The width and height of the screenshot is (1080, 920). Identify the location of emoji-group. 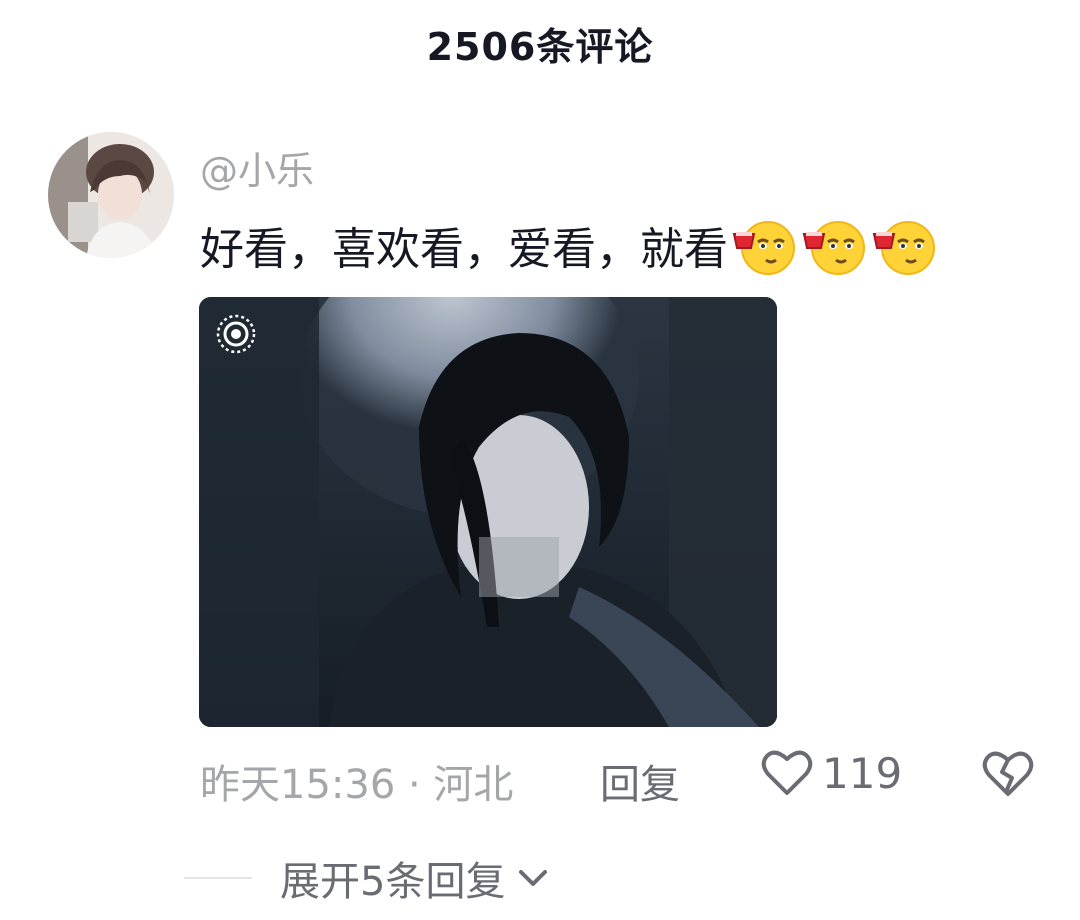
(835, 245).